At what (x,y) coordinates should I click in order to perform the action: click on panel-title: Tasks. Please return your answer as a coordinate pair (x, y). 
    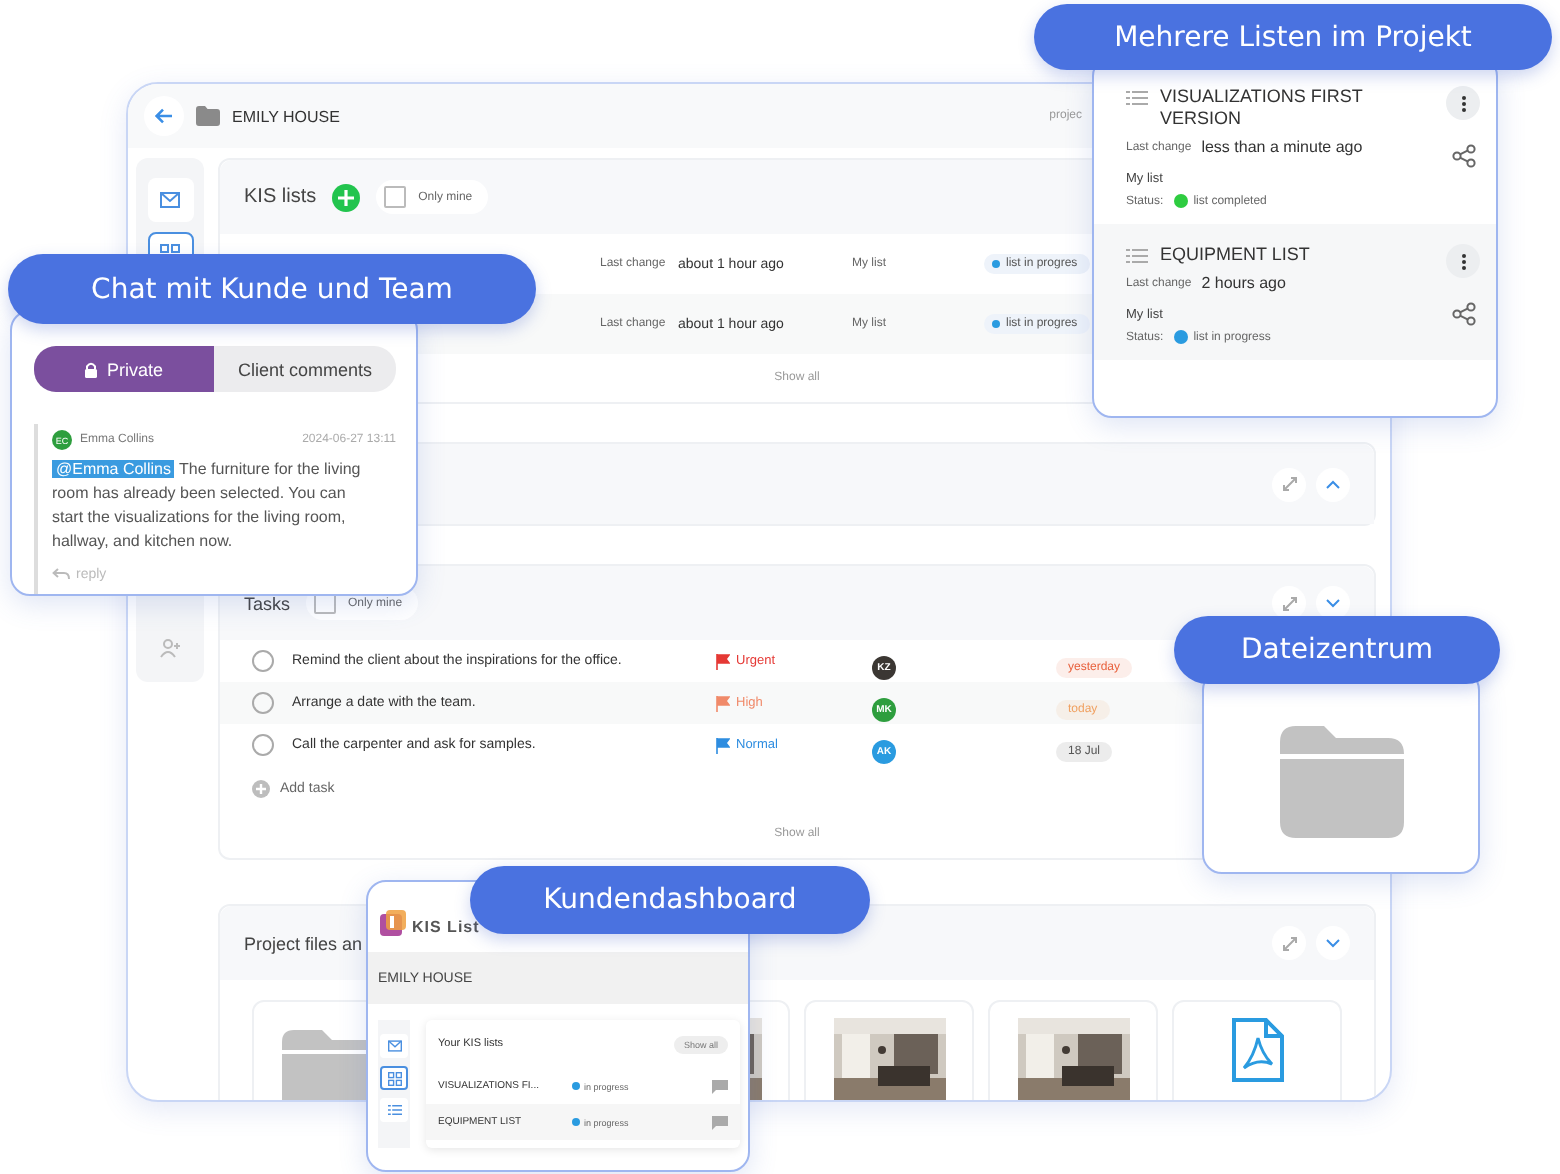
    Looking at the image, I should click on (267, 603).